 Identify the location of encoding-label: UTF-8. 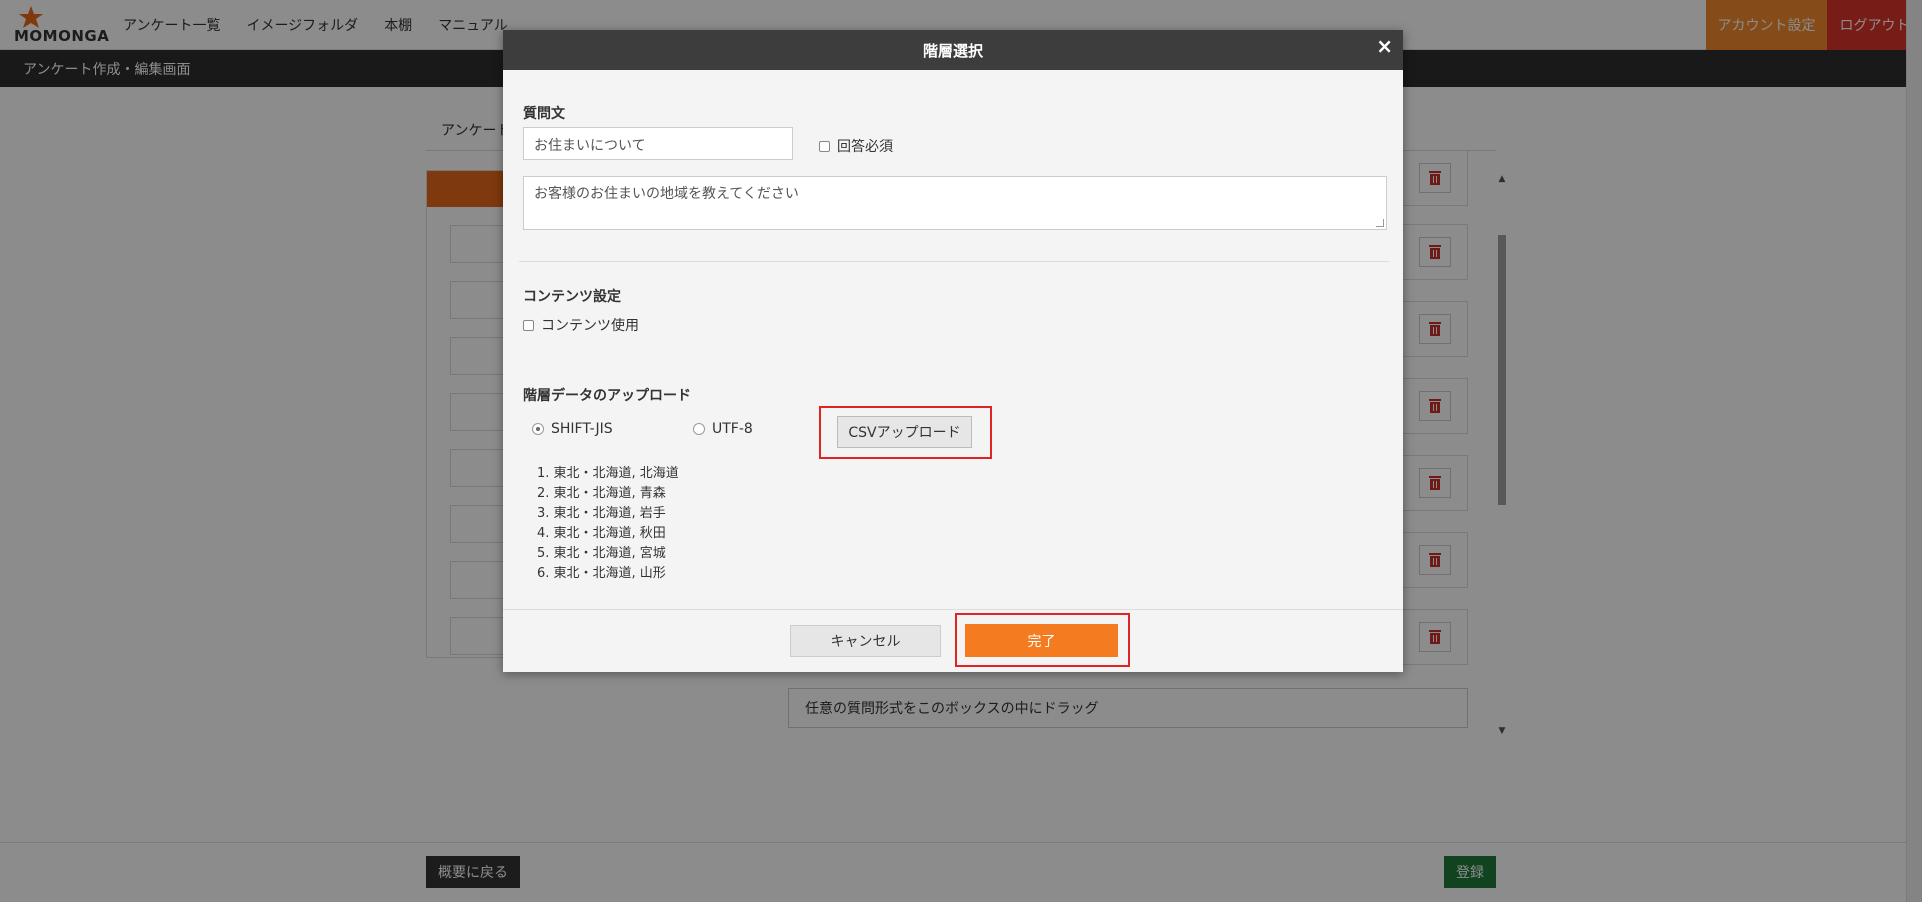
(732, 429).